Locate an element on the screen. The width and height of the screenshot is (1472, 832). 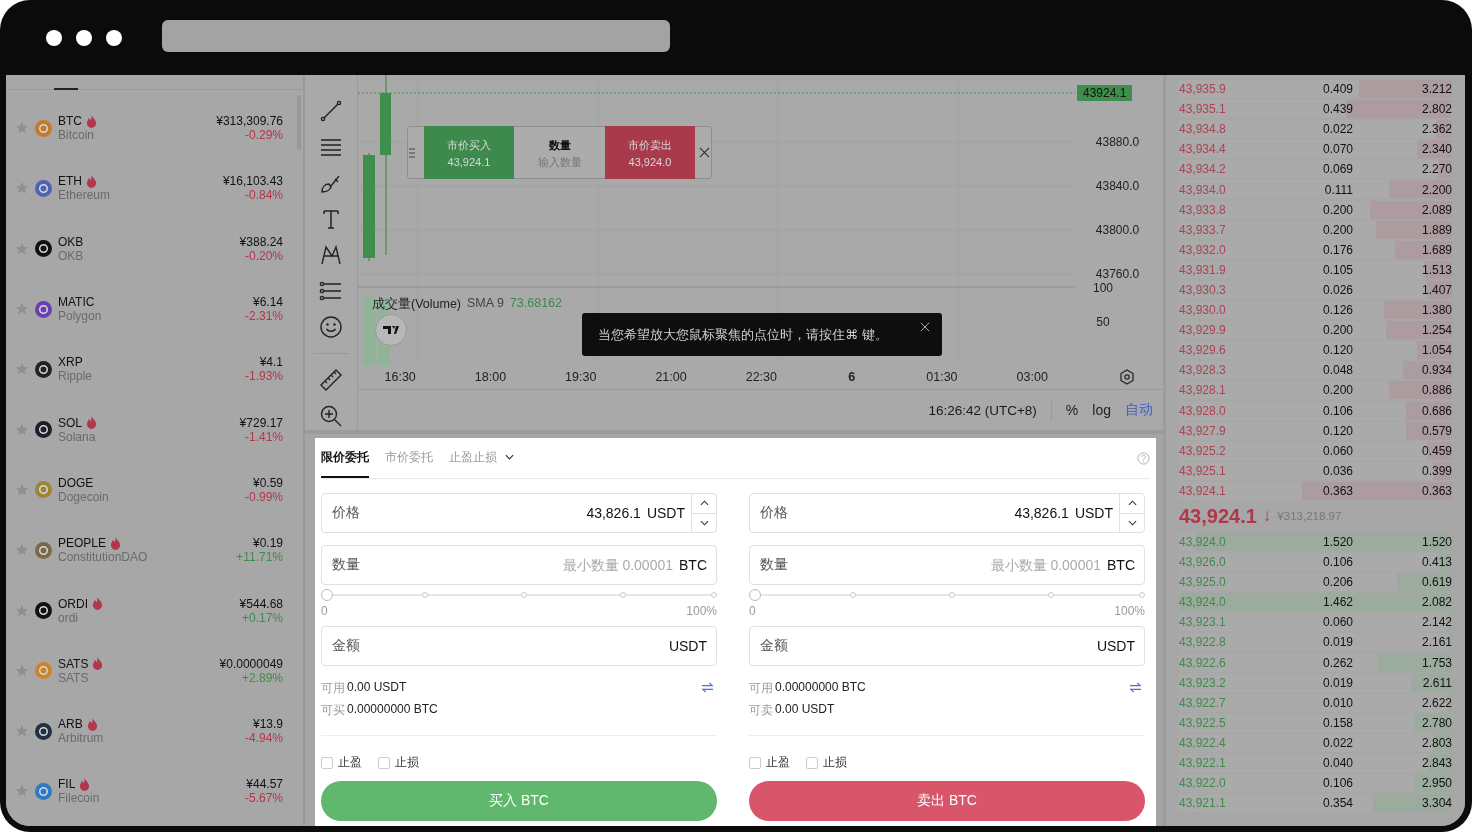
help-icon is located at coordinates (1143, 458).